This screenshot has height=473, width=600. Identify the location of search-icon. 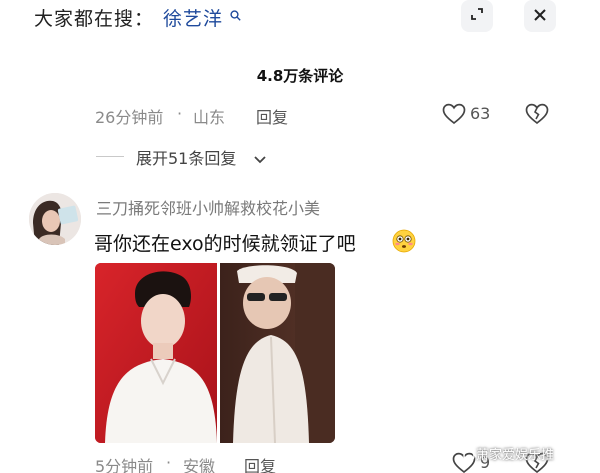
(235, 15).